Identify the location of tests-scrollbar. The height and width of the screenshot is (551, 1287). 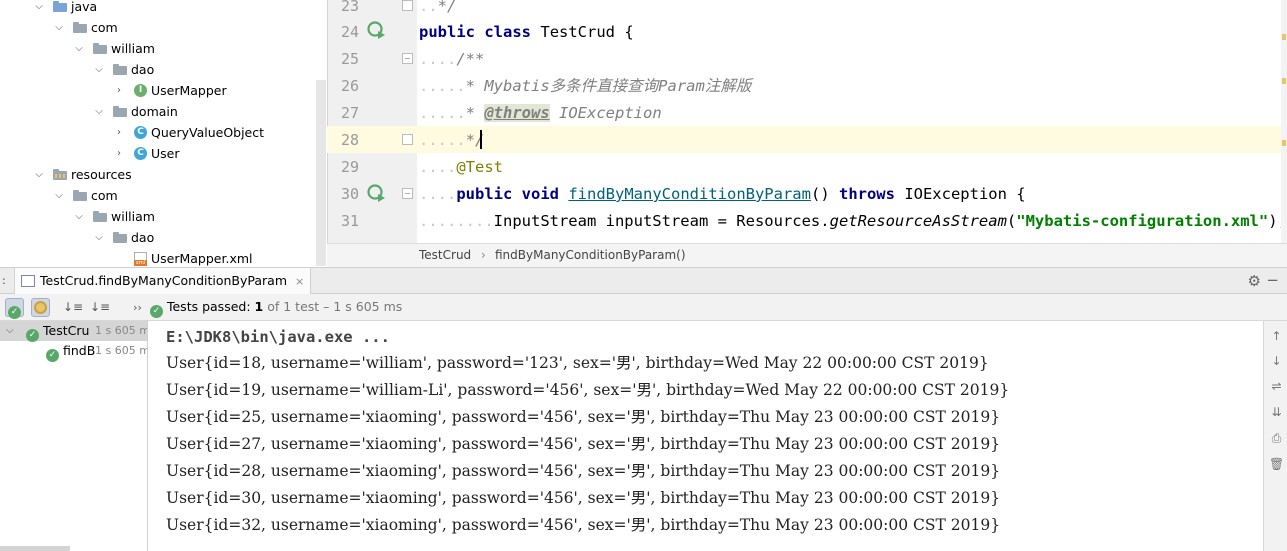
(35, 548).